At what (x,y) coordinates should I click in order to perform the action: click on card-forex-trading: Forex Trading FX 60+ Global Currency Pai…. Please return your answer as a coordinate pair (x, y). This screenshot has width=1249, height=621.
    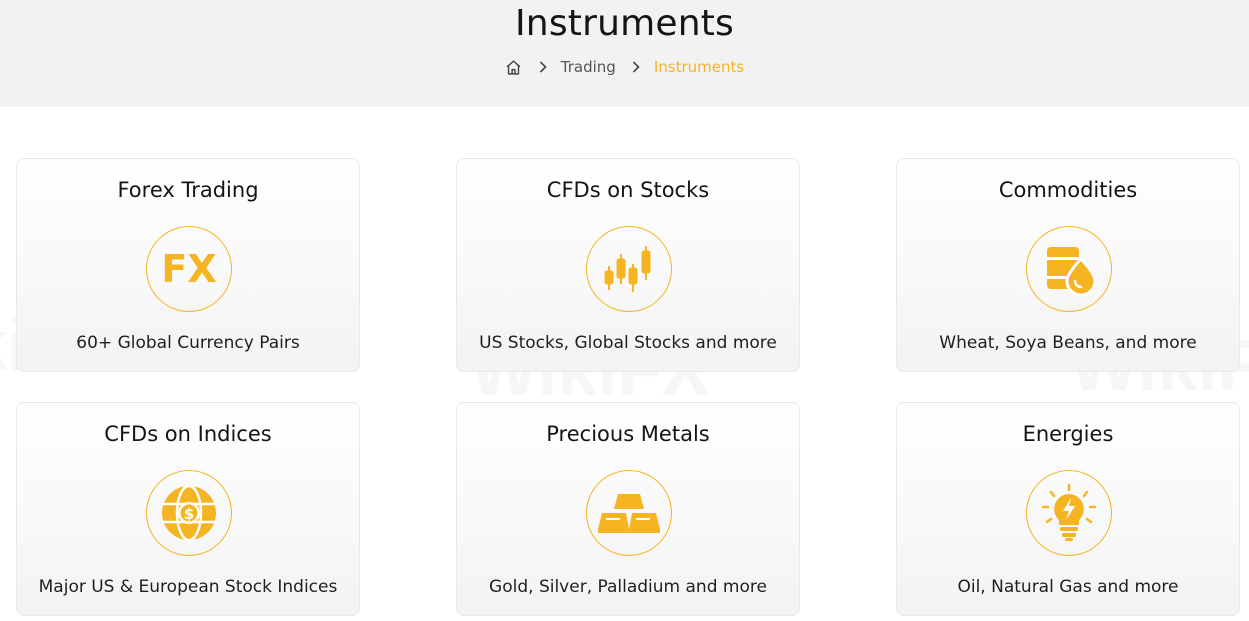
    Looking at the image, I should click on (188, 265).